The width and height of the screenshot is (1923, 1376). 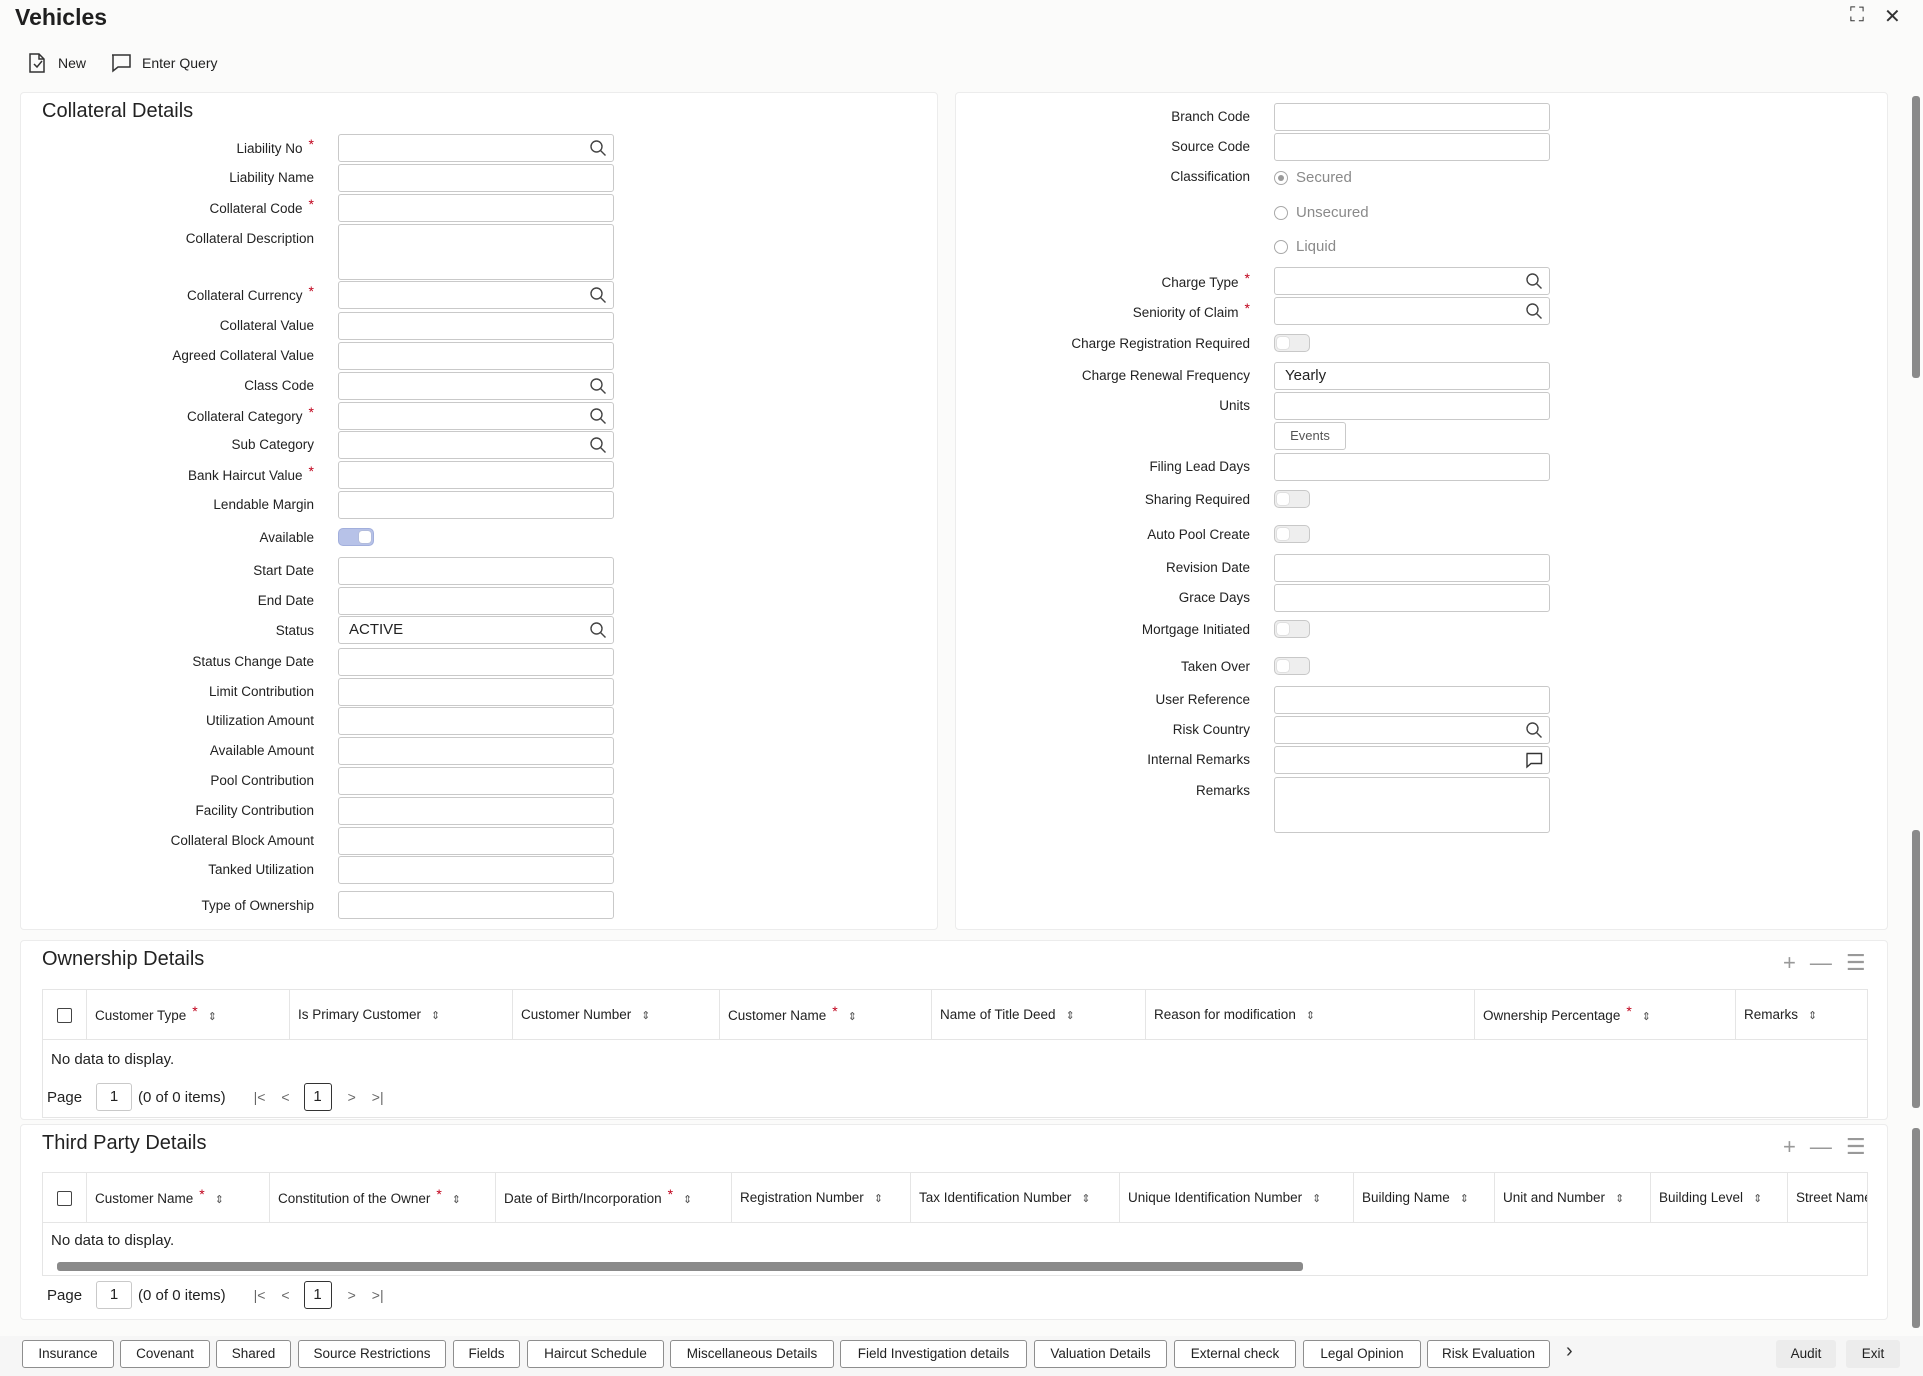 What do you see at coordinates (1292, 534) in the screenshot?
I see `auto-pool-create-toggle` at bounding box center [1292, 534].